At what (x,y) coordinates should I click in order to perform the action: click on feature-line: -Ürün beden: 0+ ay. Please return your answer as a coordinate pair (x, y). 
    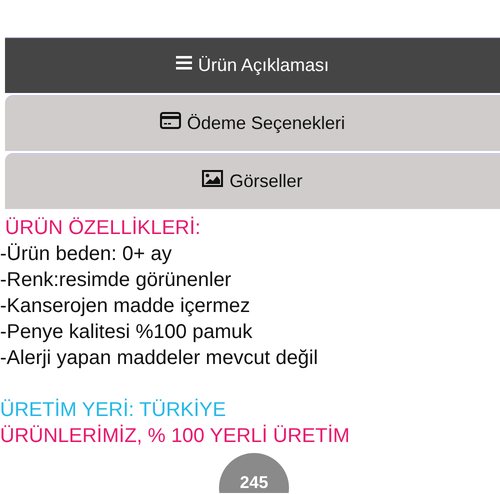
    Looking at the image, I should click on (86, 254).